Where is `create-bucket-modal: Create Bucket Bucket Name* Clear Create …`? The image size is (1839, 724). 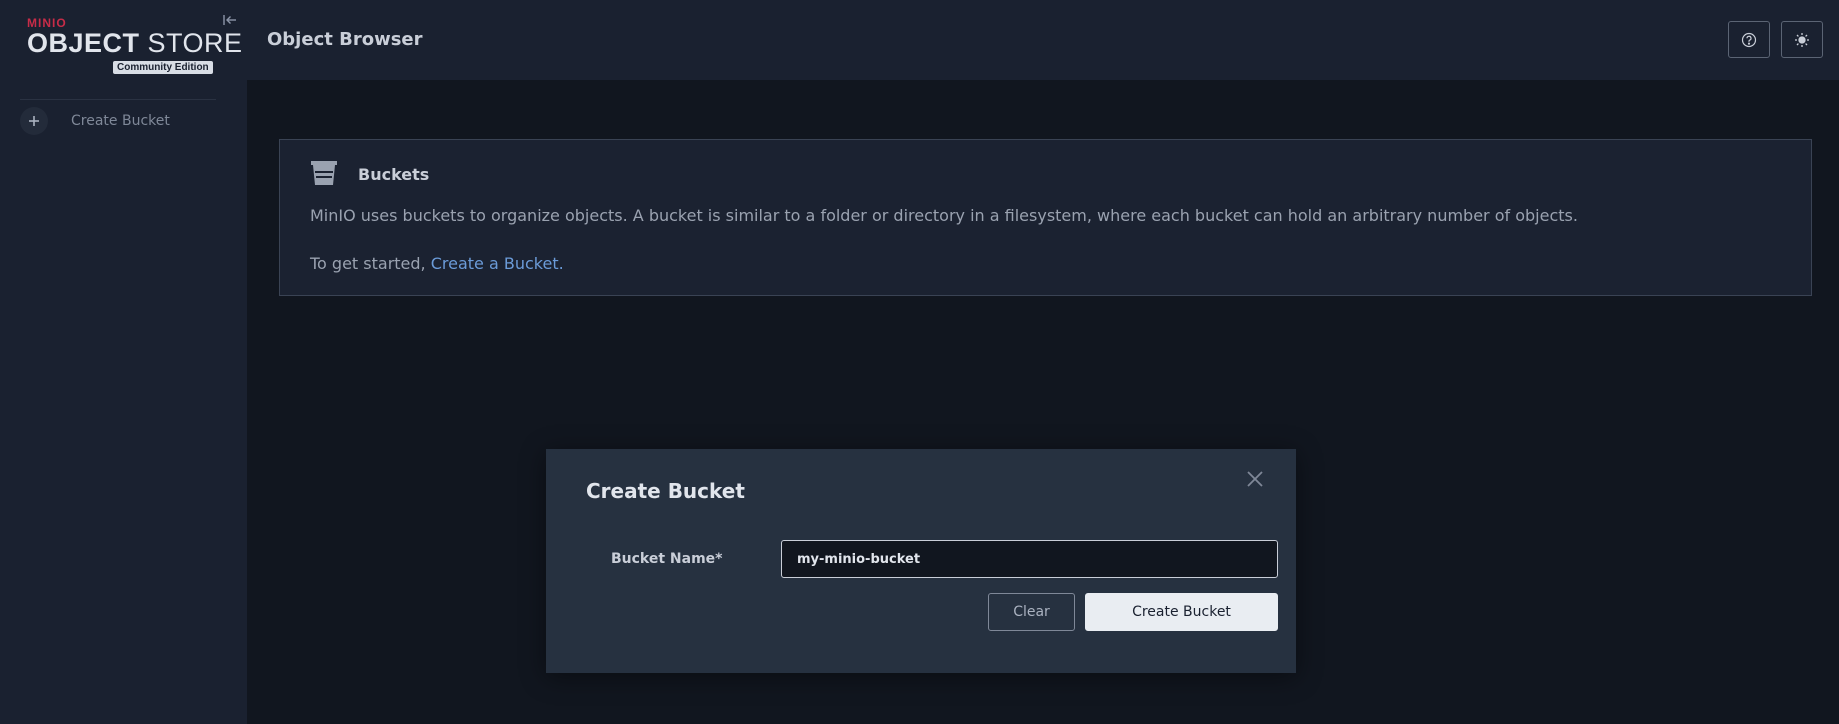 create-bucket-modal: Create Bucket Bucket Name* Clear Create … is located at coordinates (921, 561).